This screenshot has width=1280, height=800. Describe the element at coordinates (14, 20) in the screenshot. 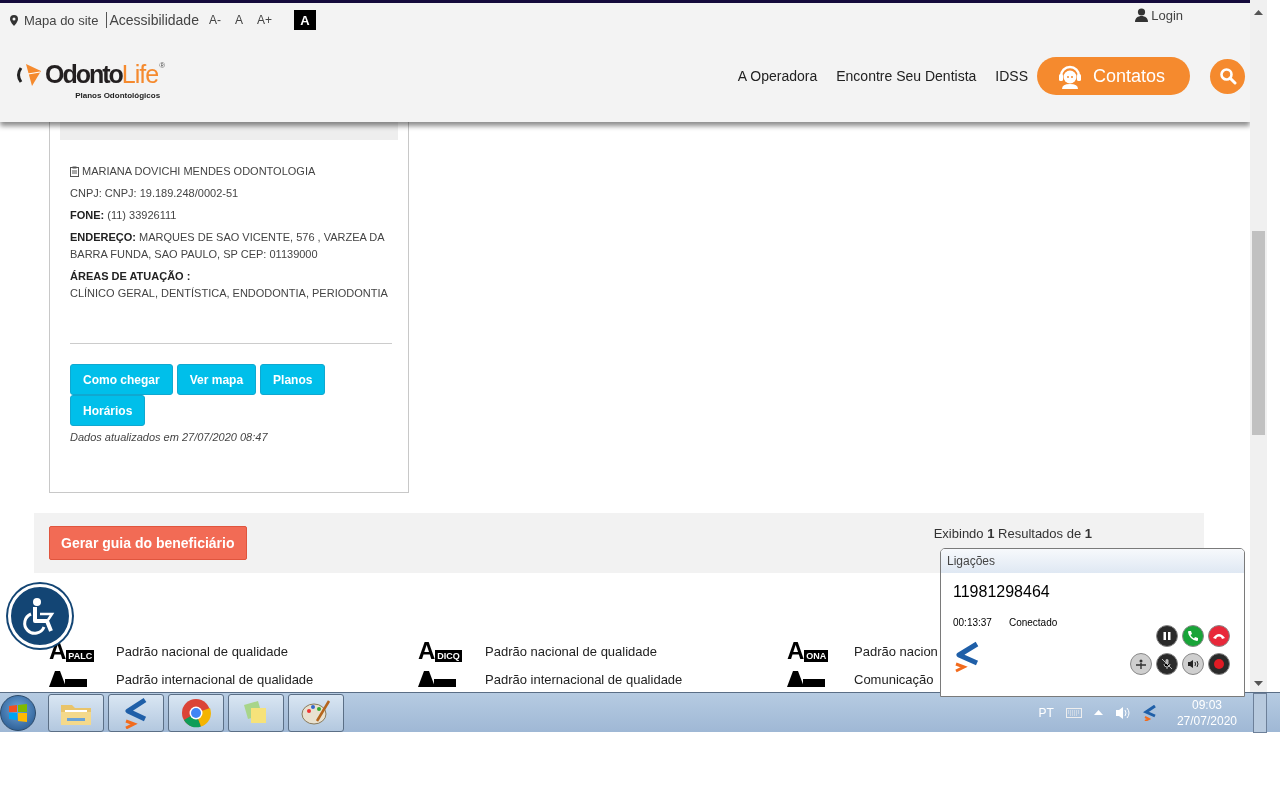

I see `map-pin-icon` at that location.